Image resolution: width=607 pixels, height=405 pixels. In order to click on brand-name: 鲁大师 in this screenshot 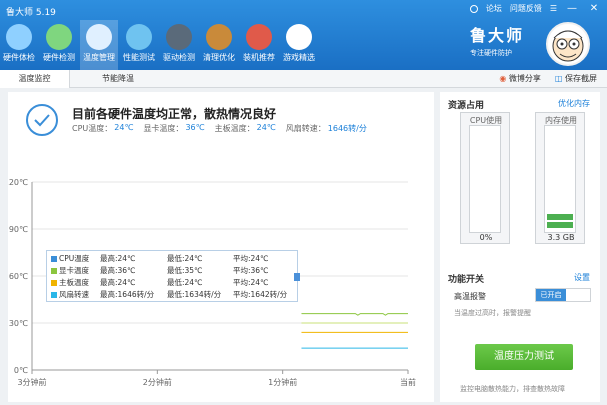, I will do `click(497, 35)`.